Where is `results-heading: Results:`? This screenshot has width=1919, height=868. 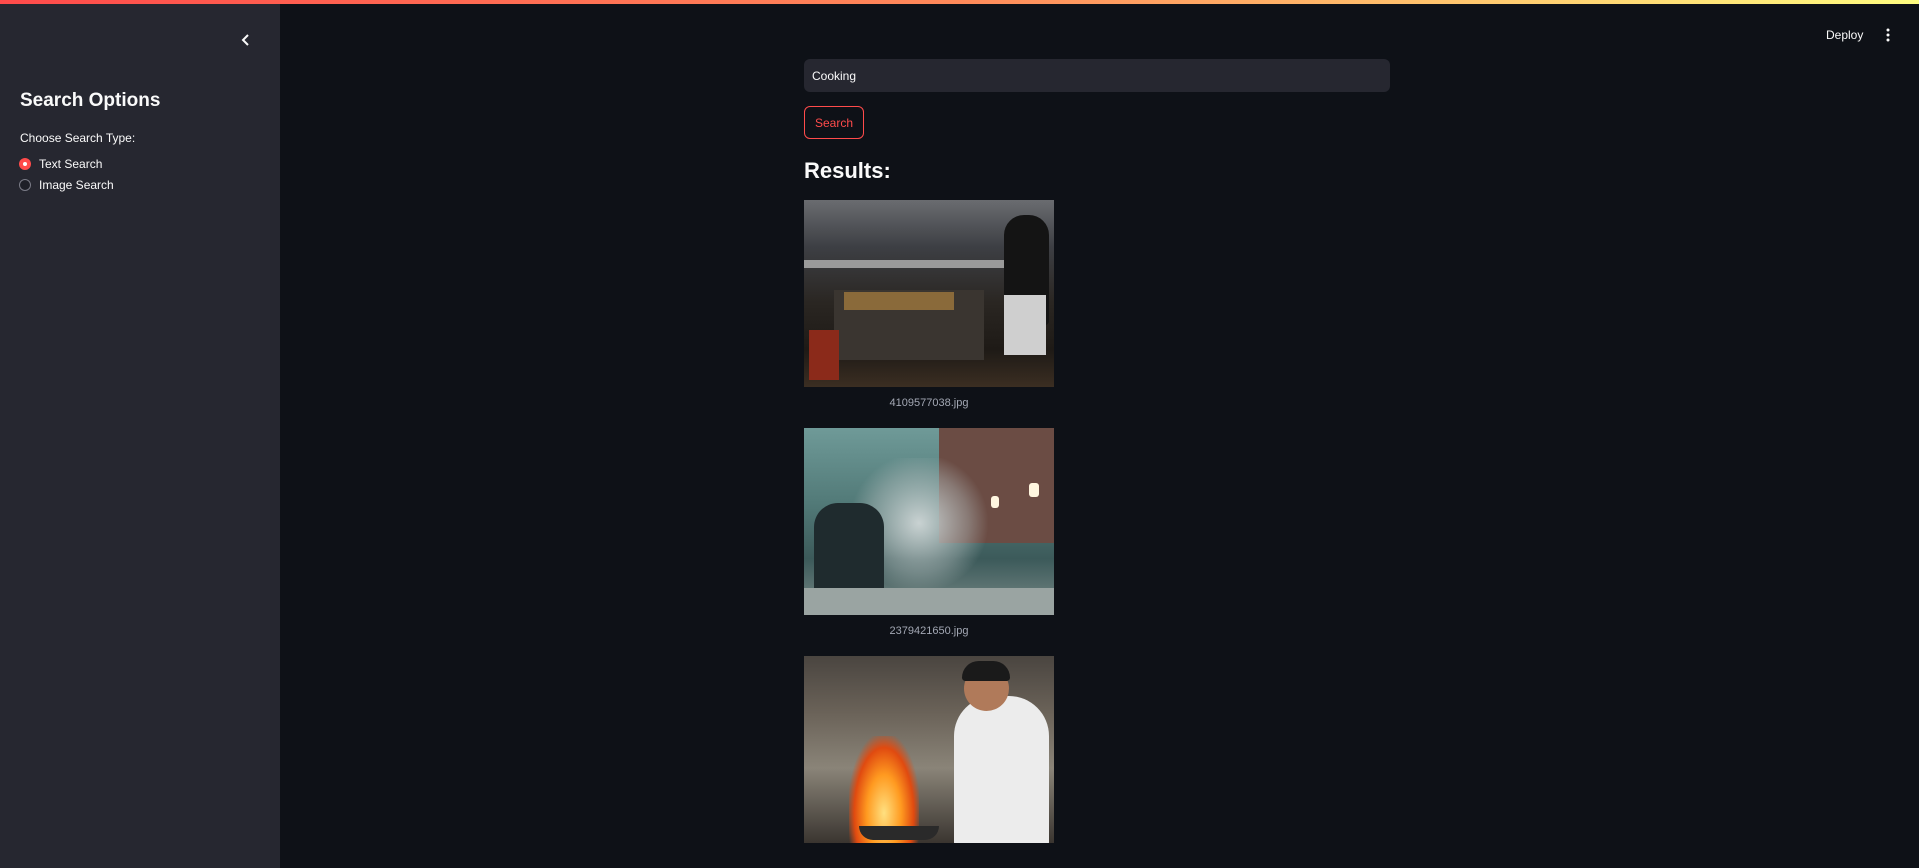
results-heading: Results: is located at coordinates (847, 170).